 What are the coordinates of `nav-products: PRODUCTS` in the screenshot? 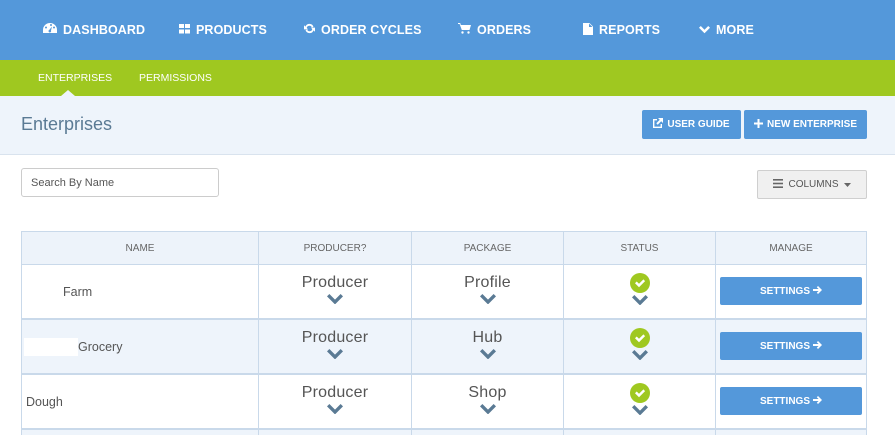 It's located at (223, 30).